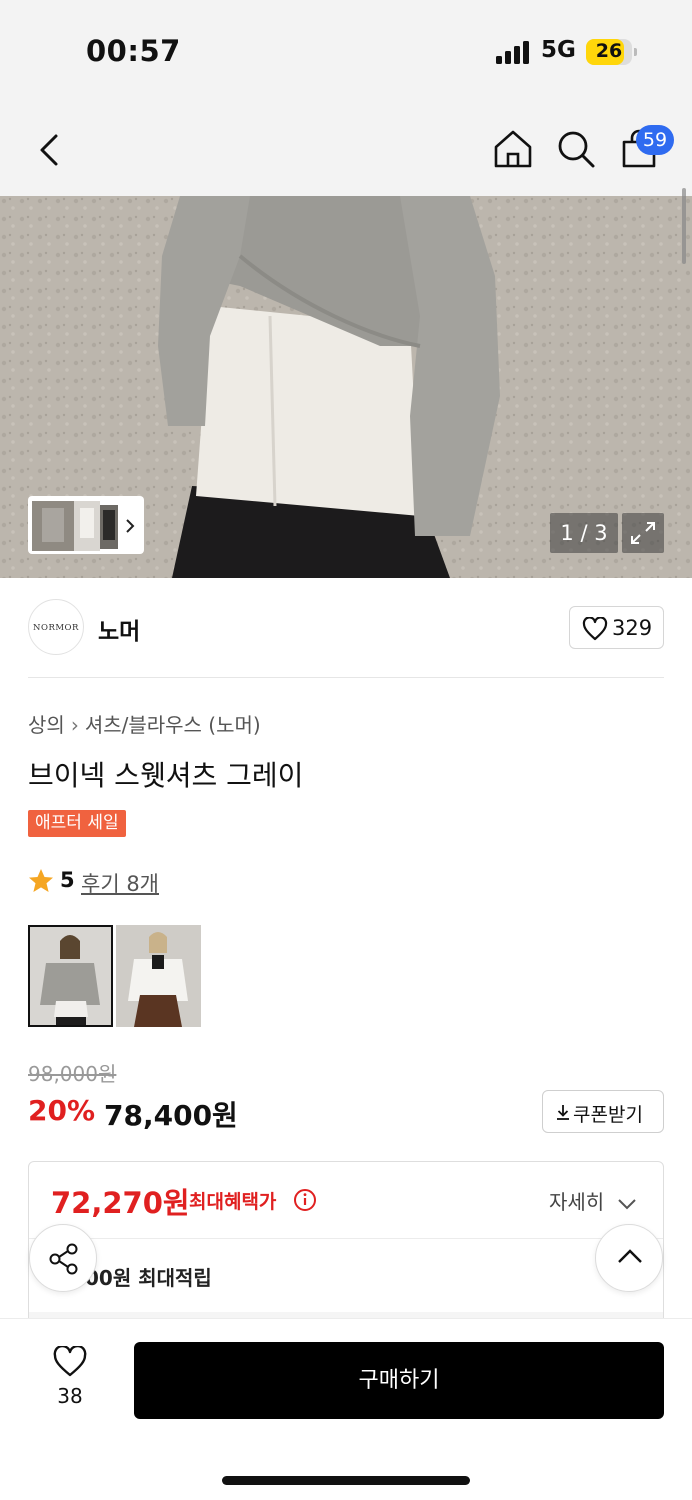 Image resolution: width=692 pixels, height=1500 pixels. What do you see at coordinates (609, 51) in the screenshot?
I see `battery-level: 26` at bounding box center [609, 51].